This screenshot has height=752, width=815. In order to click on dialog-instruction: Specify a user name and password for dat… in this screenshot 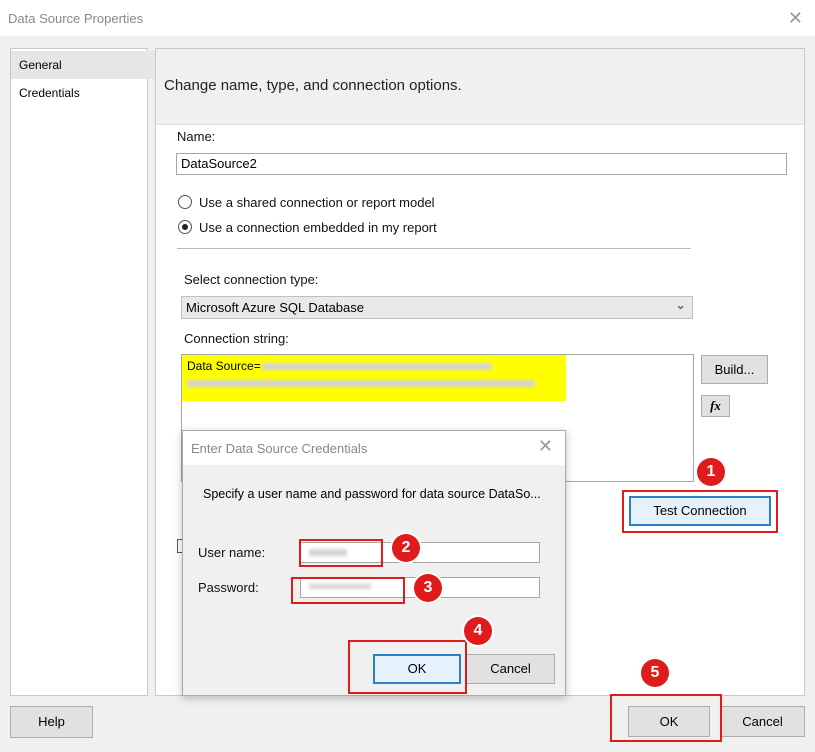, I will do `click(372, 494)`.